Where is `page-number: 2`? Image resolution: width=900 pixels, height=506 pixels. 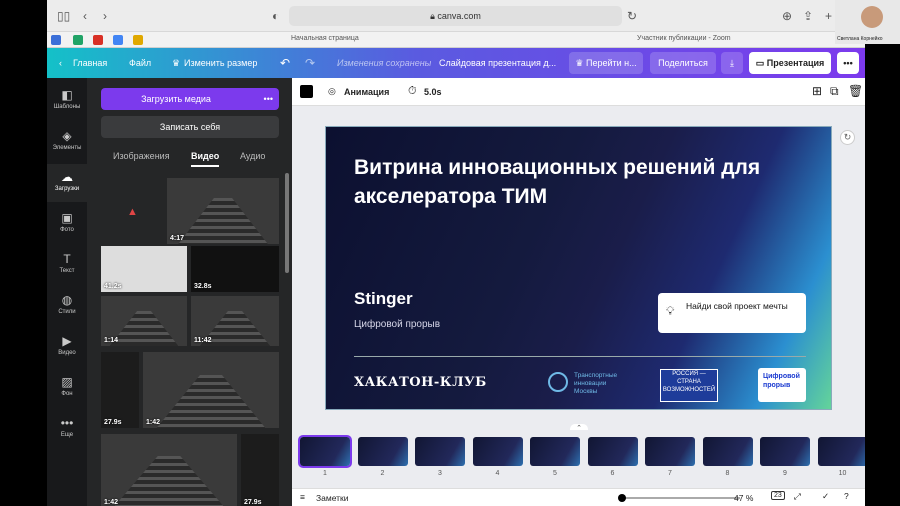
page-number: 2 is located at coordinates (382, 473).